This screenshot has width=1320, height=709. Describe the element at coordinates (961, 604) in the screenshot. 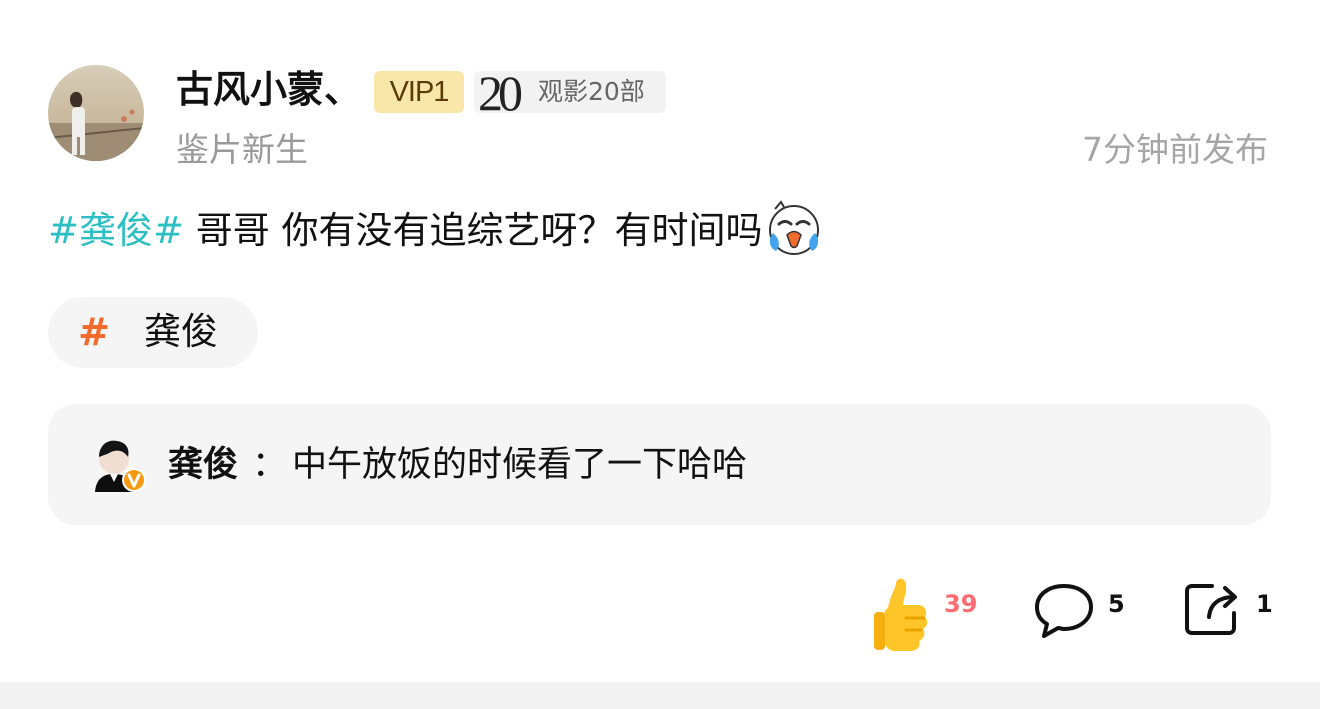

I see `like-count: 39` at that location.